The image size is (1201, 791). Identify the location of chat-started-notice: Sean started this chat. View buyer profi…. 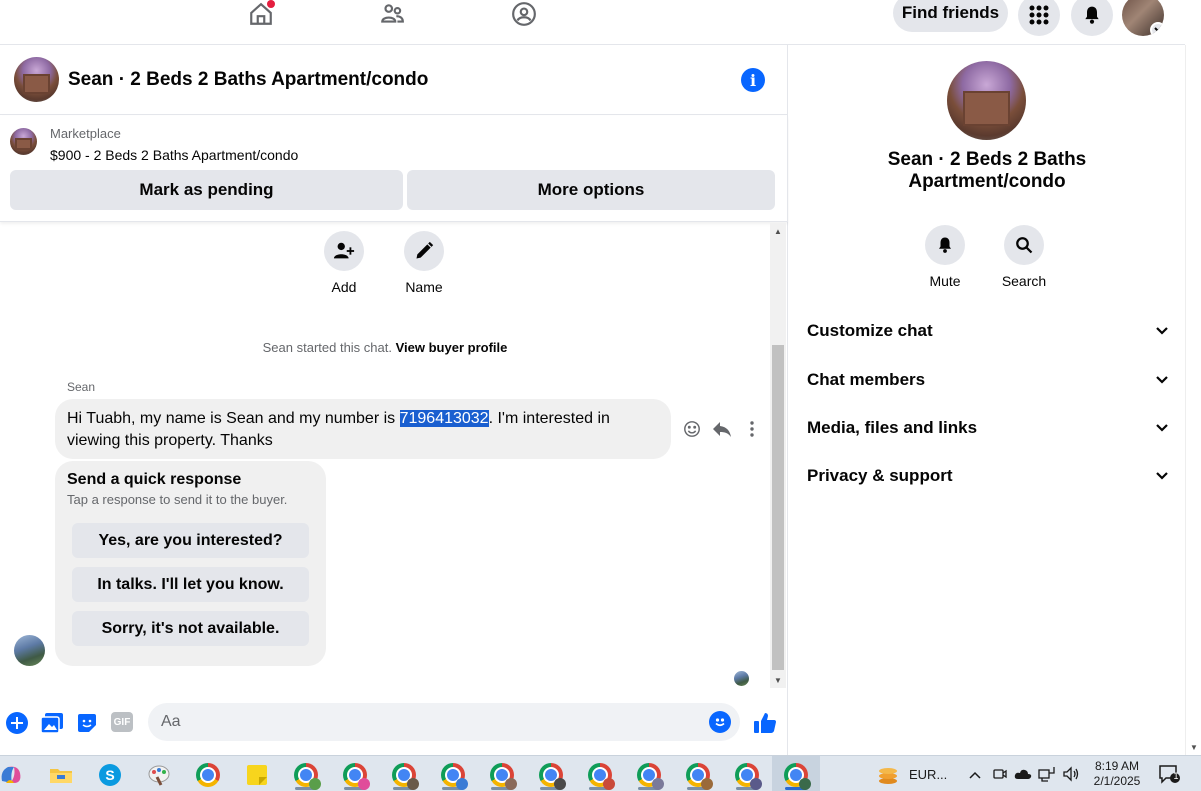
(385, 347).